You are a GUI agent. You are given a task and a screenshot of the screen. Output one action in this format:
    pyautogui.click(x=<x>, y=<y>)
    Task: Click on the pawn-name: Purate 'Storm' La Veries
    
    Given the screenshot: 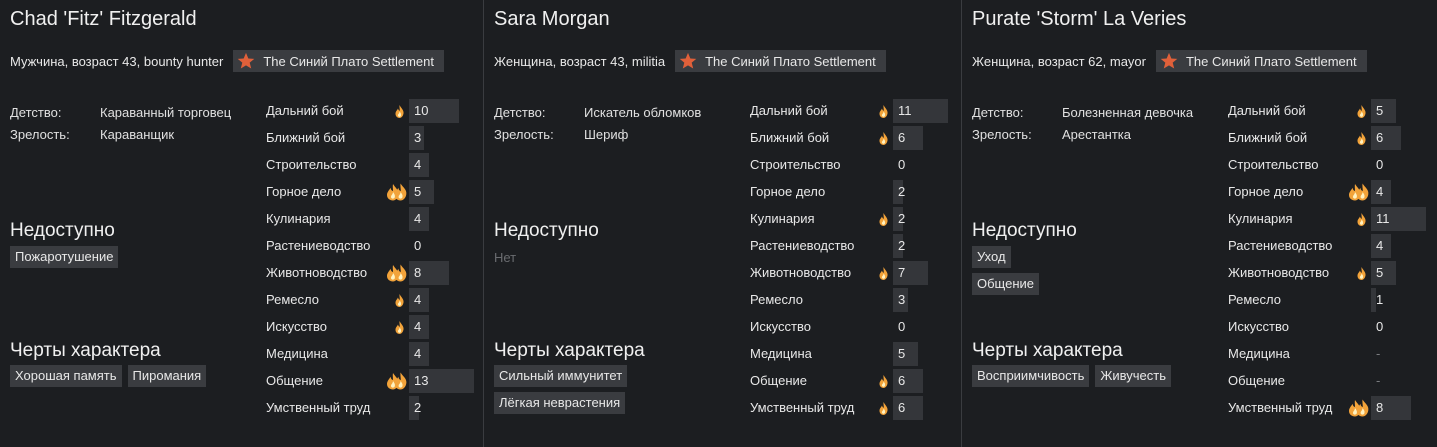 What is the action you would take?
    pyautogui.click(x=1079, y=19)
    